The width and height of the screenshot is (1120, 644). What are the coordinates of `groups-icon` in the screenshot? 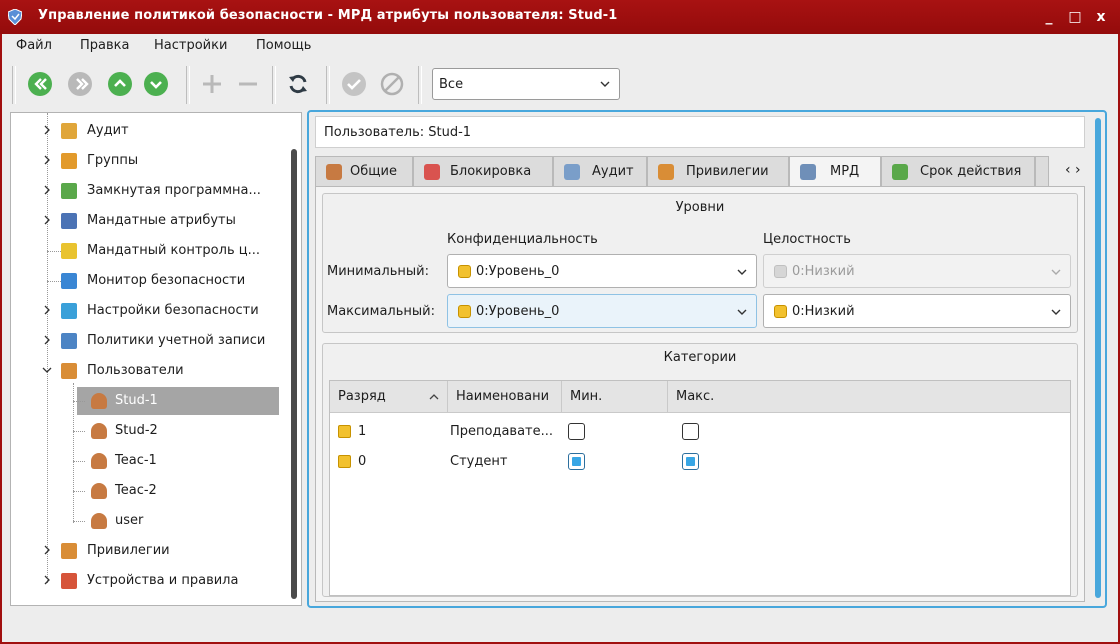 It's located at (69, 161).